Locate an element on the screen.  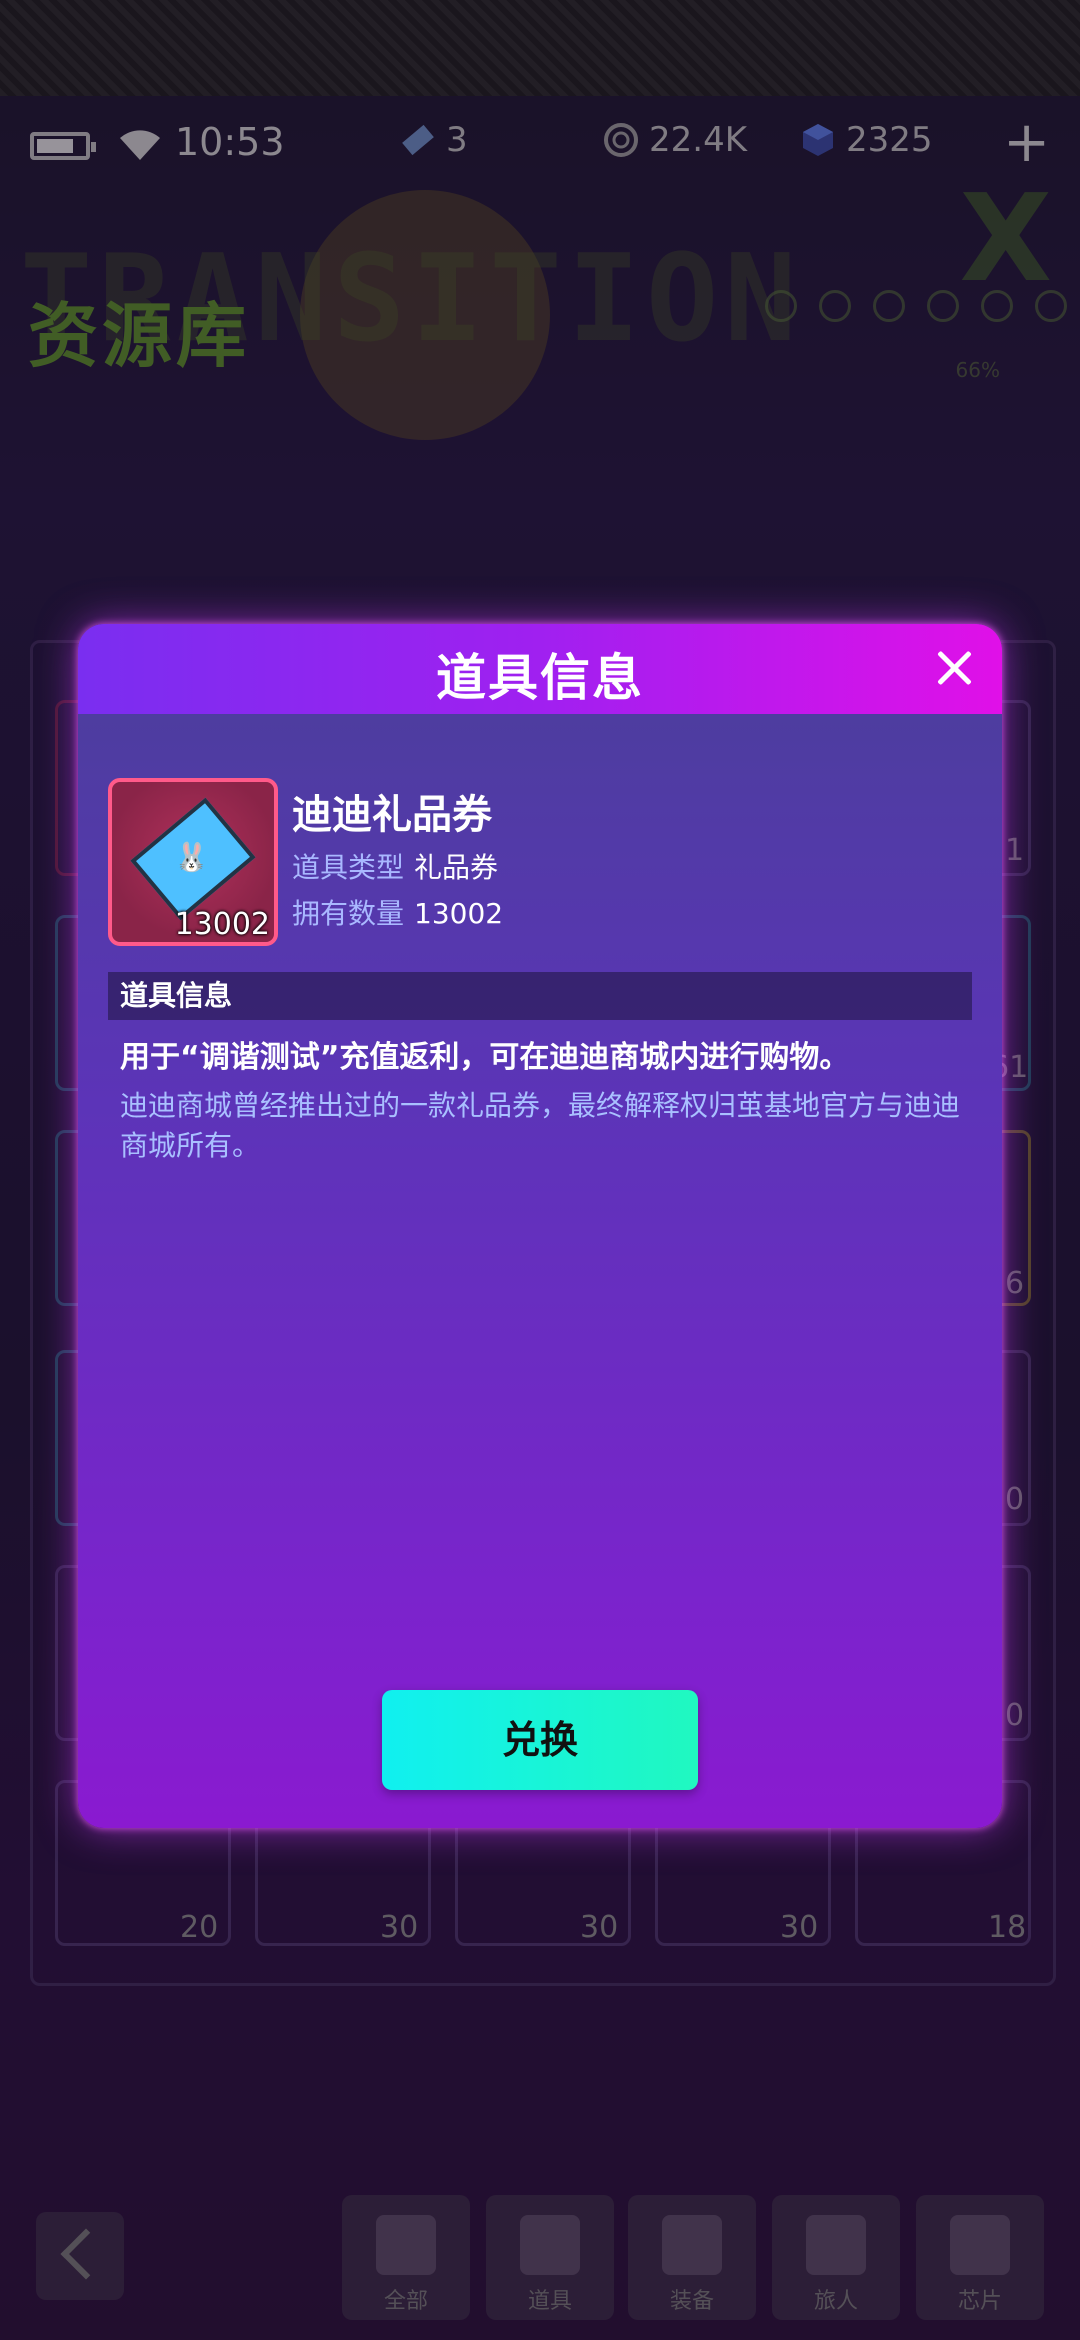
item-type-label: 道具类型 is located at coordinates (348, 867).